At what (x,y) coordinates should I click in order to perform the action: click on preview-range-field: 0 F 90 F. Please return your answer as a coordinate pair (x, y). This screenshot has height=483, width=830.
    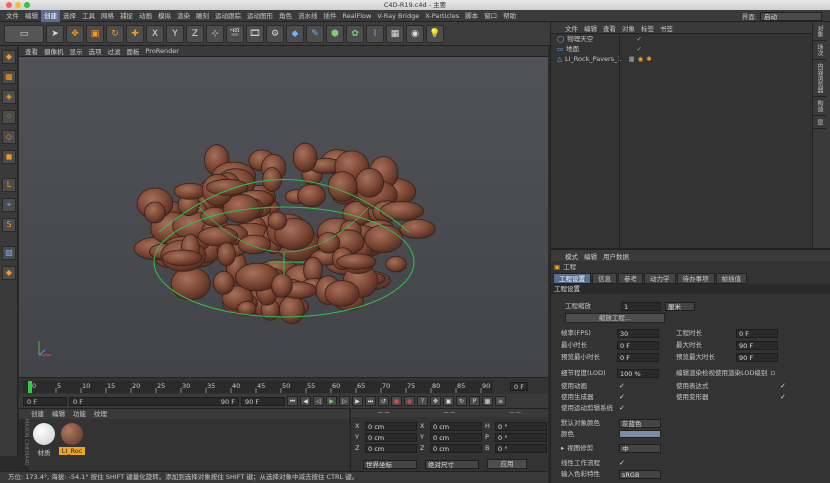
    Looking at the image, I should click on (154, 401).